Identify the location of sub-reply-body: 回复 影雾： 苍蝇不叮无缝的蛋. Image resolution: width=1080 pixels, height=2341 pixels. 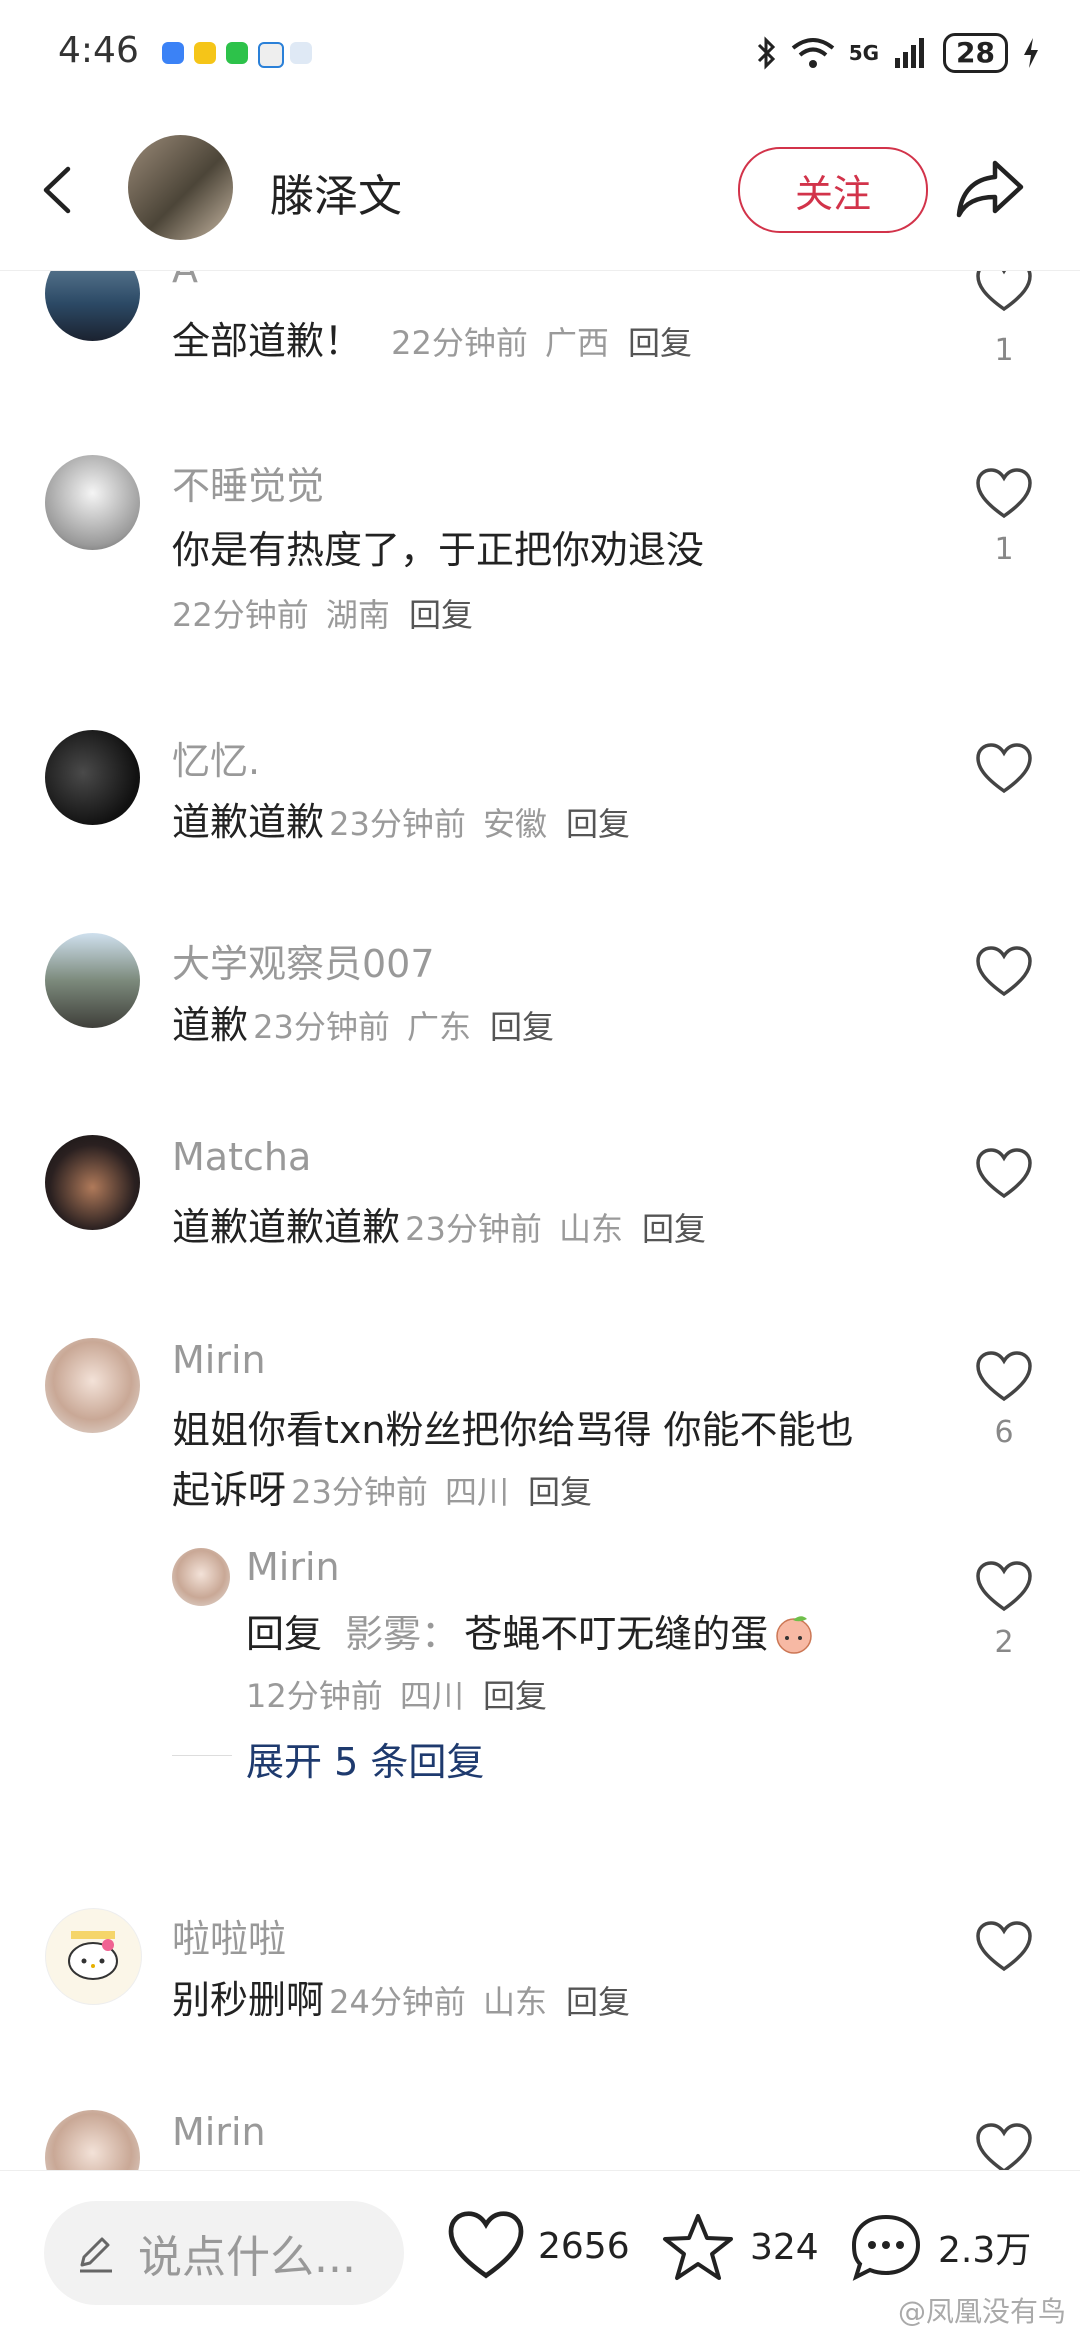
(530, 1634).